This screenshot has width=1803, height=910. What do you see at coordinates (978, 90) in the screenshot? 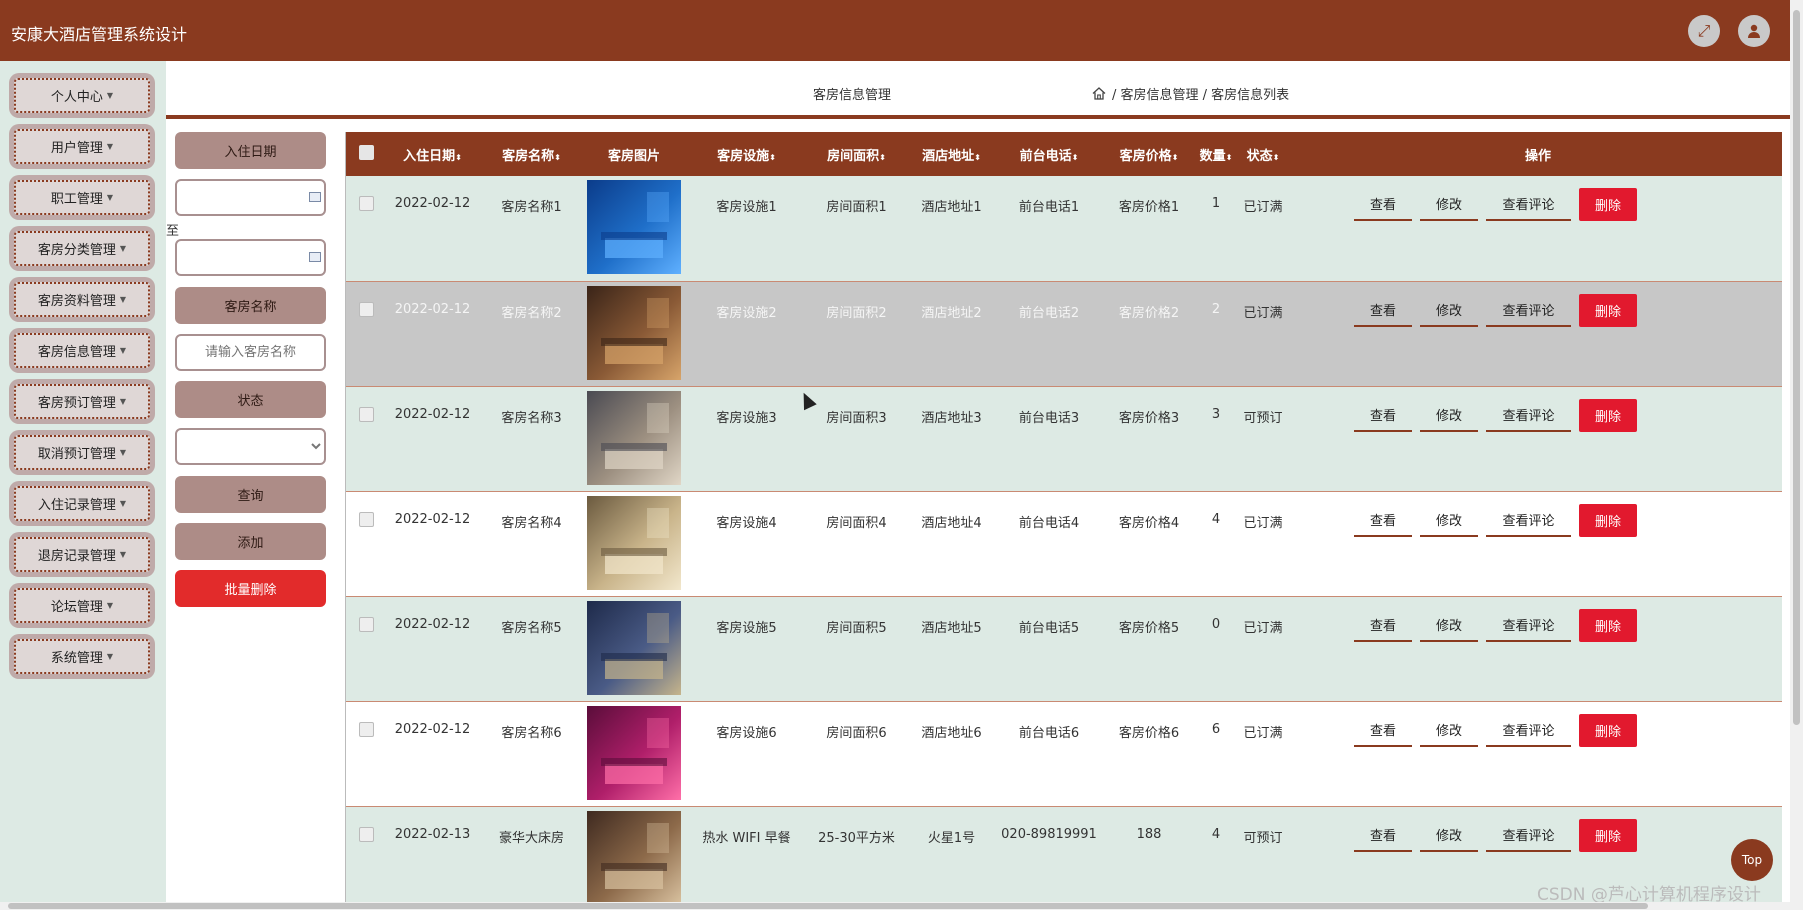
I see `breadcrumb-bar: 客房信息管理 / 客房信息管理 / 客房信息列表` at bounding box center [978, 90].